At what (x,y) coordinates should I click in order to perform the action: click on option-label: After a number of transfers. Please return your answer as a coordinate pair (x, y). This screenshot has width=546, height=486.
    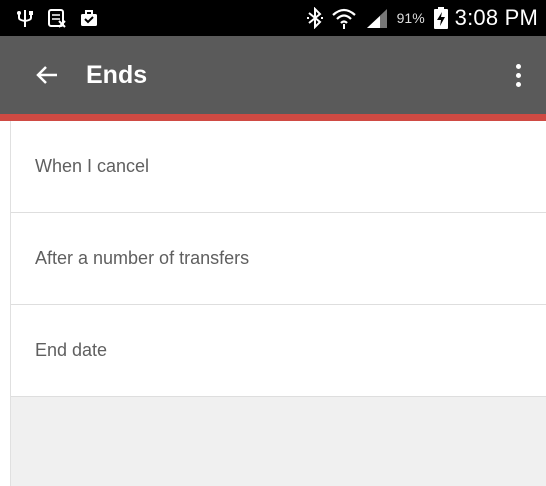
    Looking at the image, I should click on (142, 258).